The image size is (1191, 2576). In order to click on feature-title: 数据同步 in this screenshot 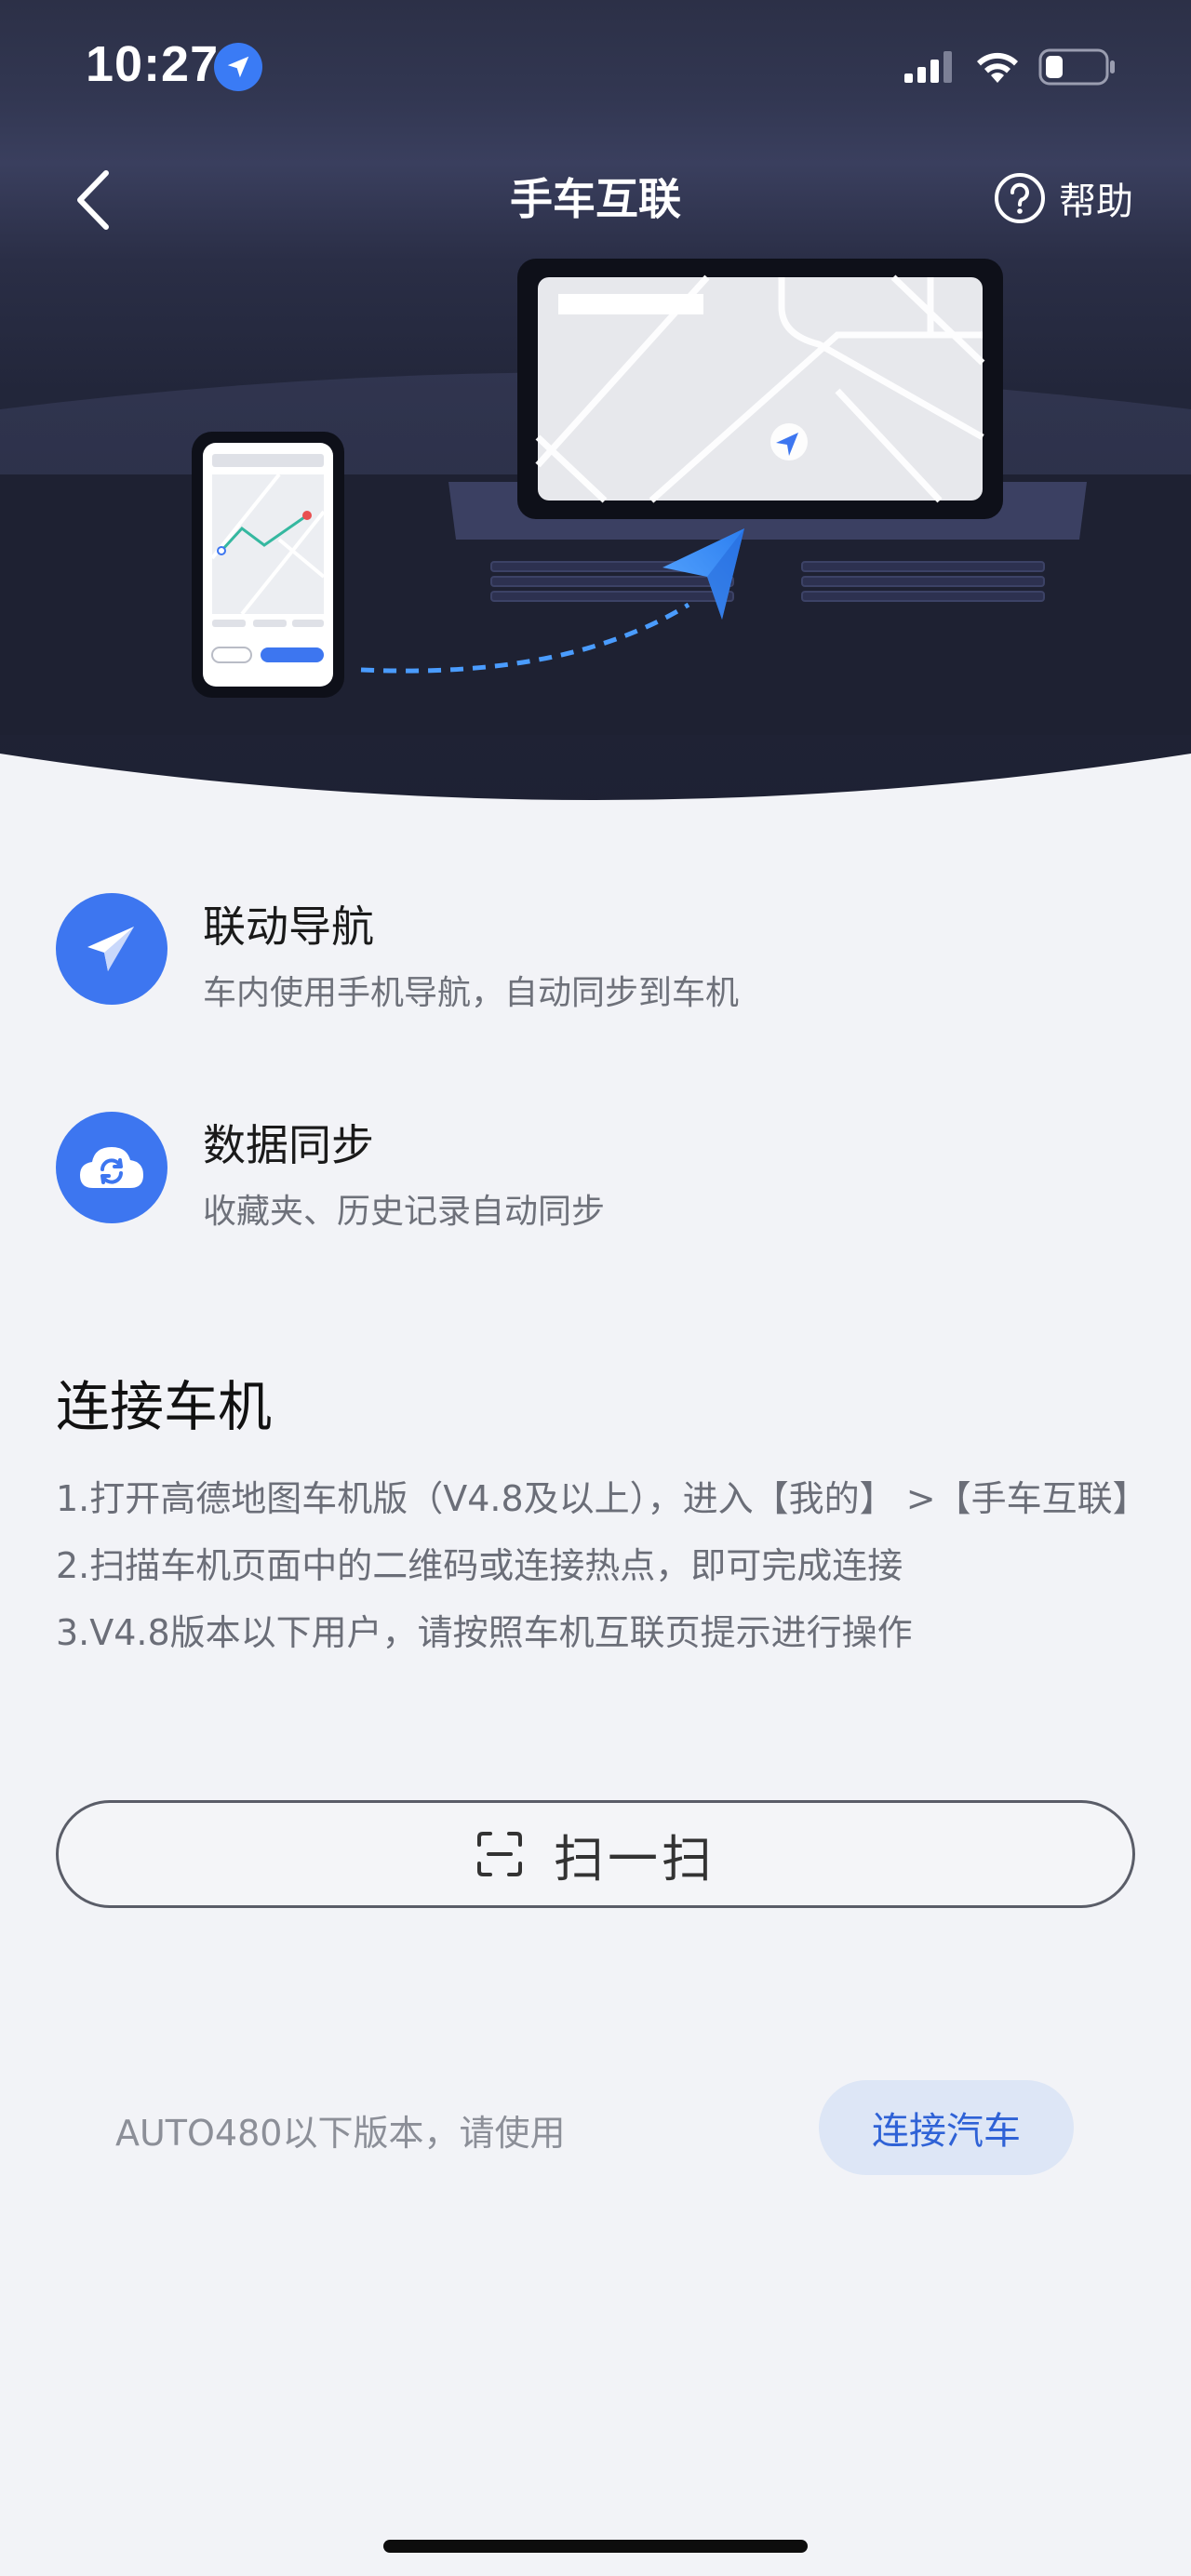, I will do `click(288, 1145)`.